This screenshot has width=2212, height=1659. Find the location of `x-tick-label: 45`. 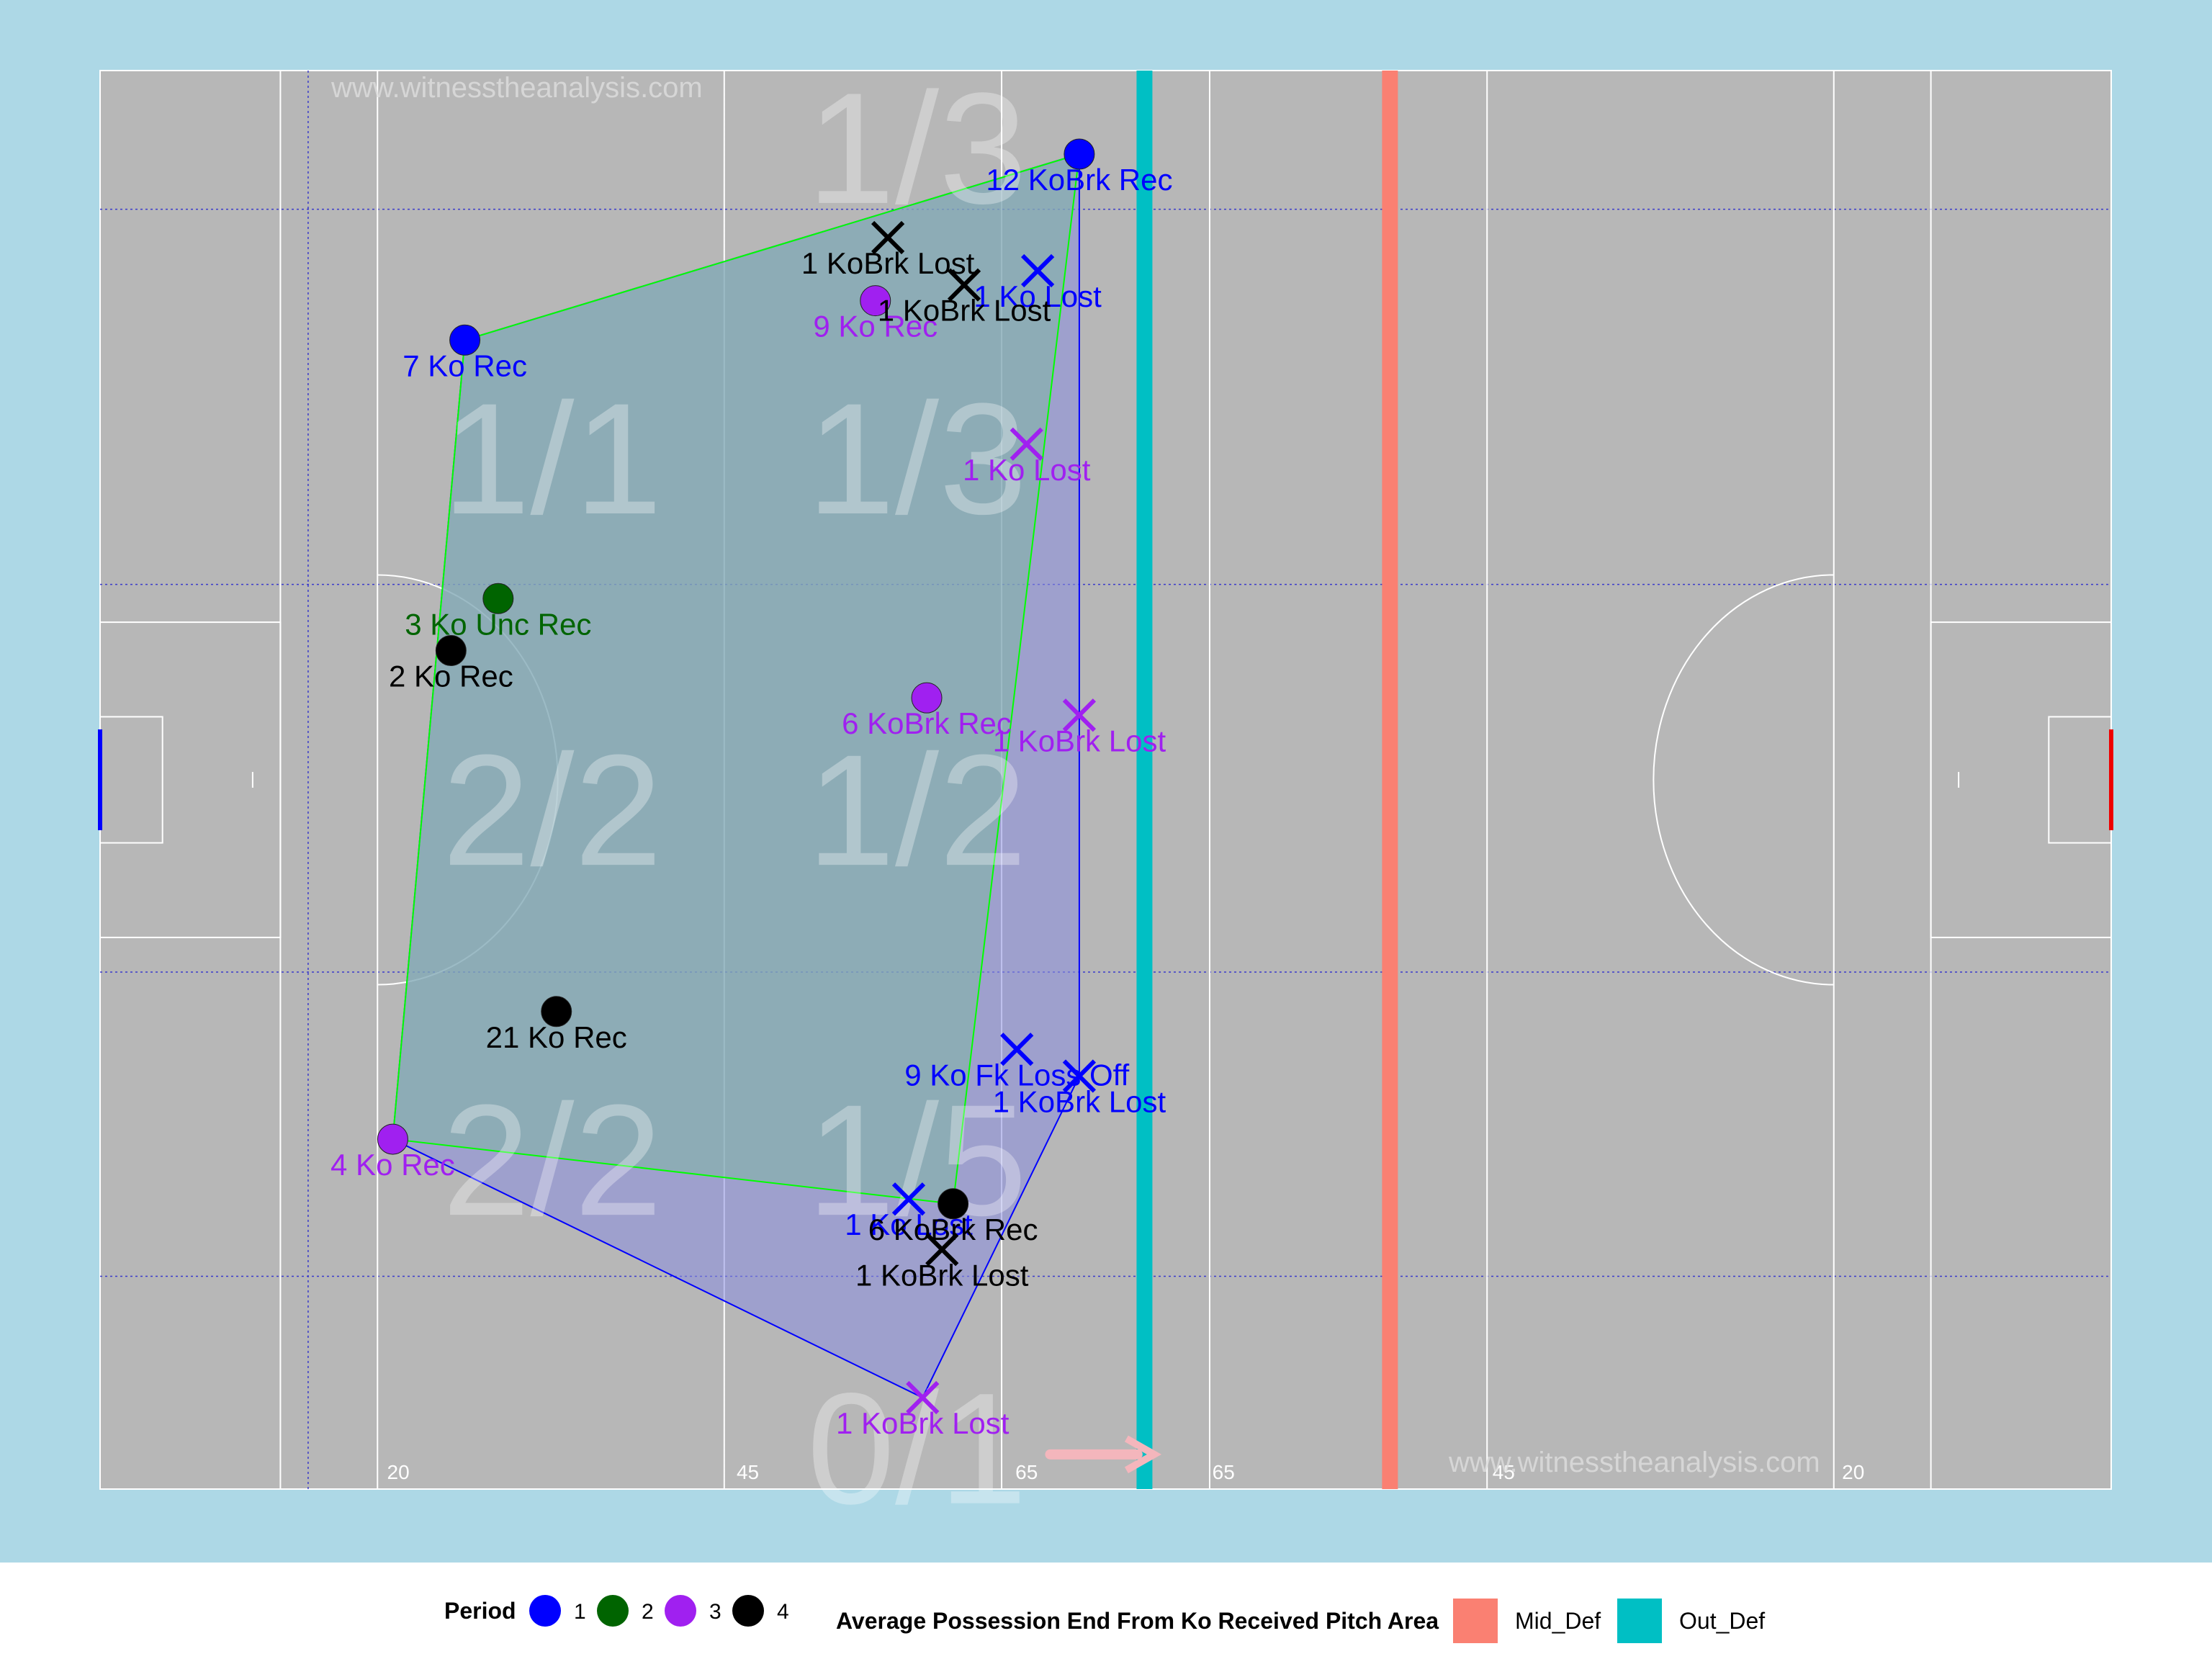

x-tick-label: 45 is located at coordinates (748, 1472).